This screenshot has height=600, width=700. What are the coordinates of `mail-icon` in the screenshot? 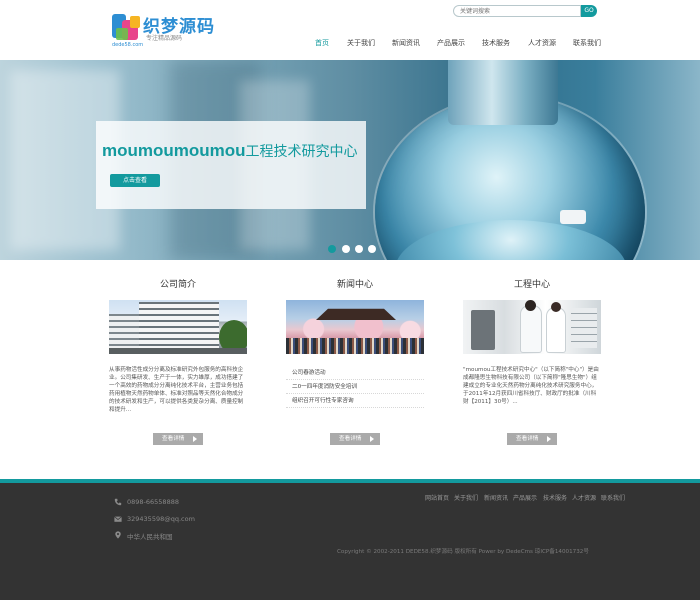 It's located at (118, 519).